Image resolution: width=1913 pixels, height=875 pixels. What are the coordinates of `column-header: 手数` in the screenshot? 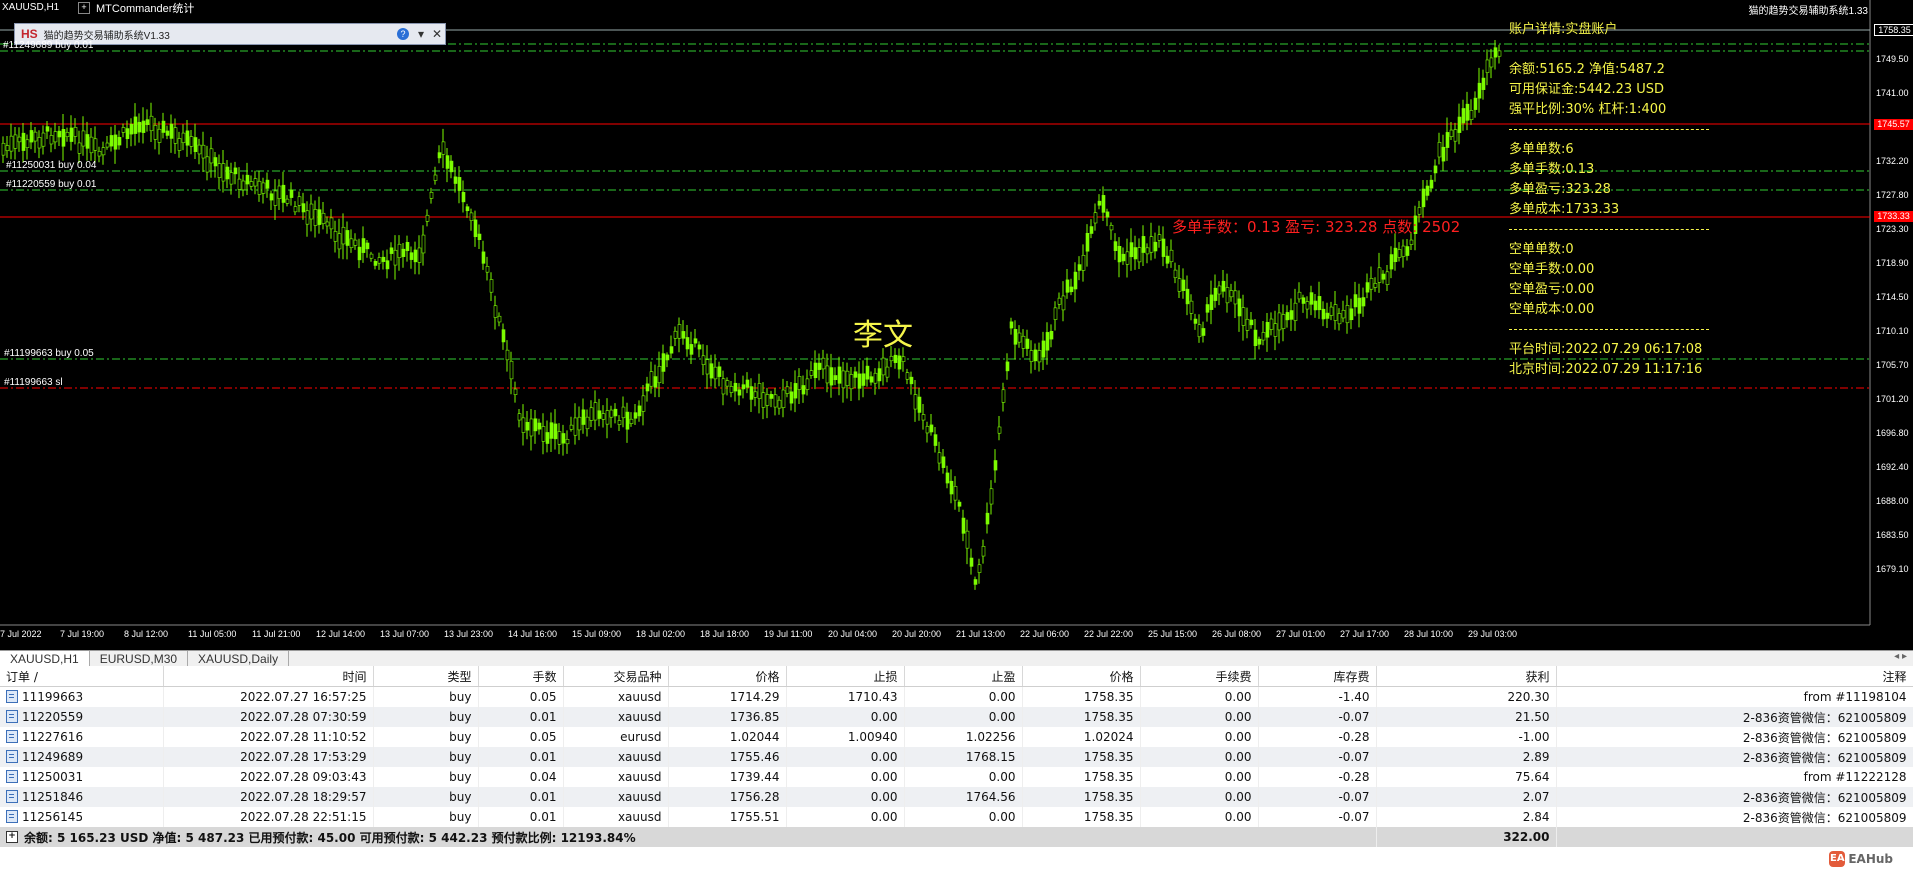 It's located at (521, 676).